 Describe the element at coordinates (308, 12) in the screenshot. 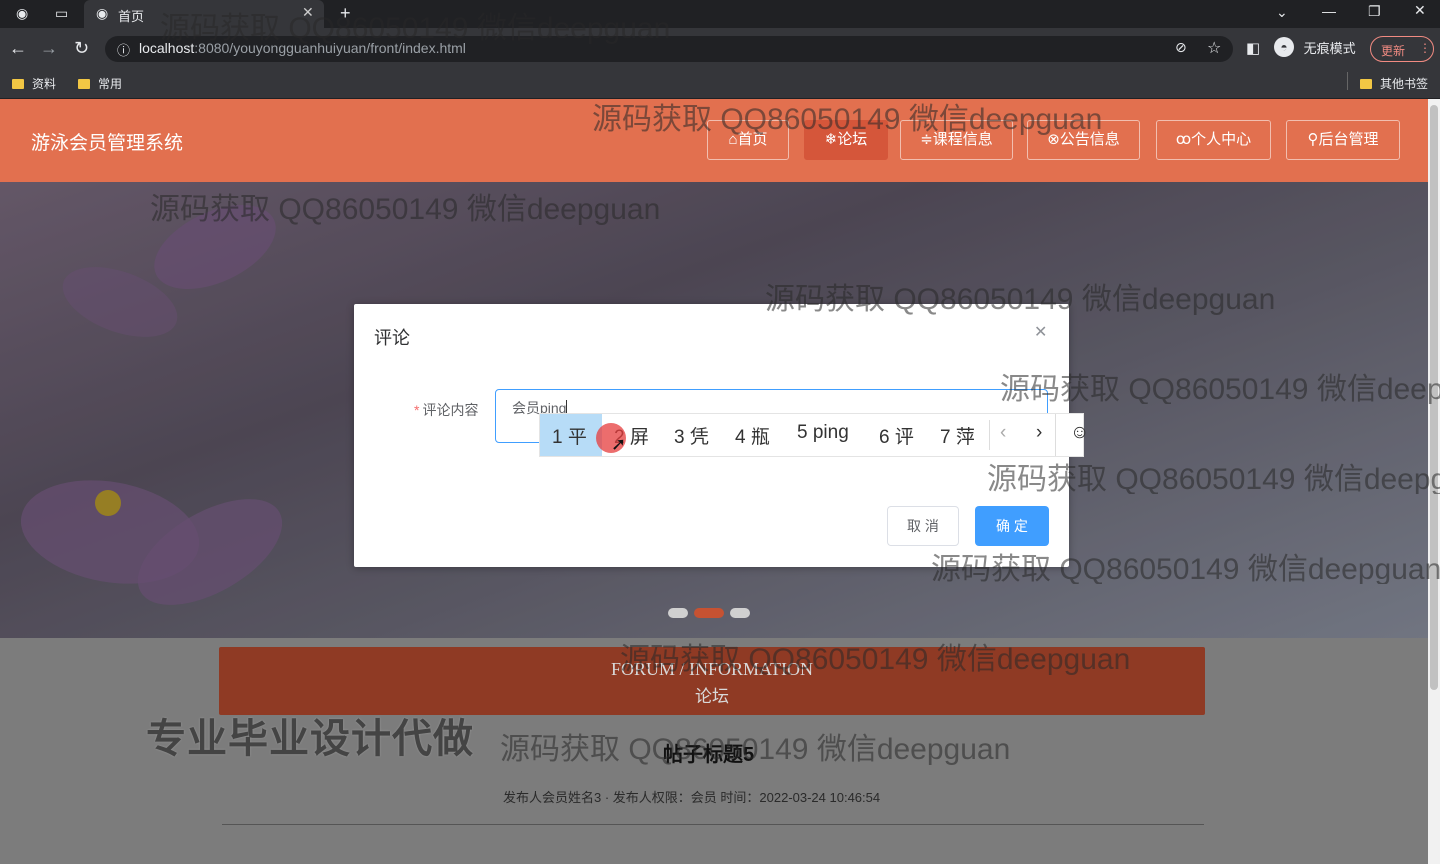

I see `close-tab-icon: ✕` at that location.